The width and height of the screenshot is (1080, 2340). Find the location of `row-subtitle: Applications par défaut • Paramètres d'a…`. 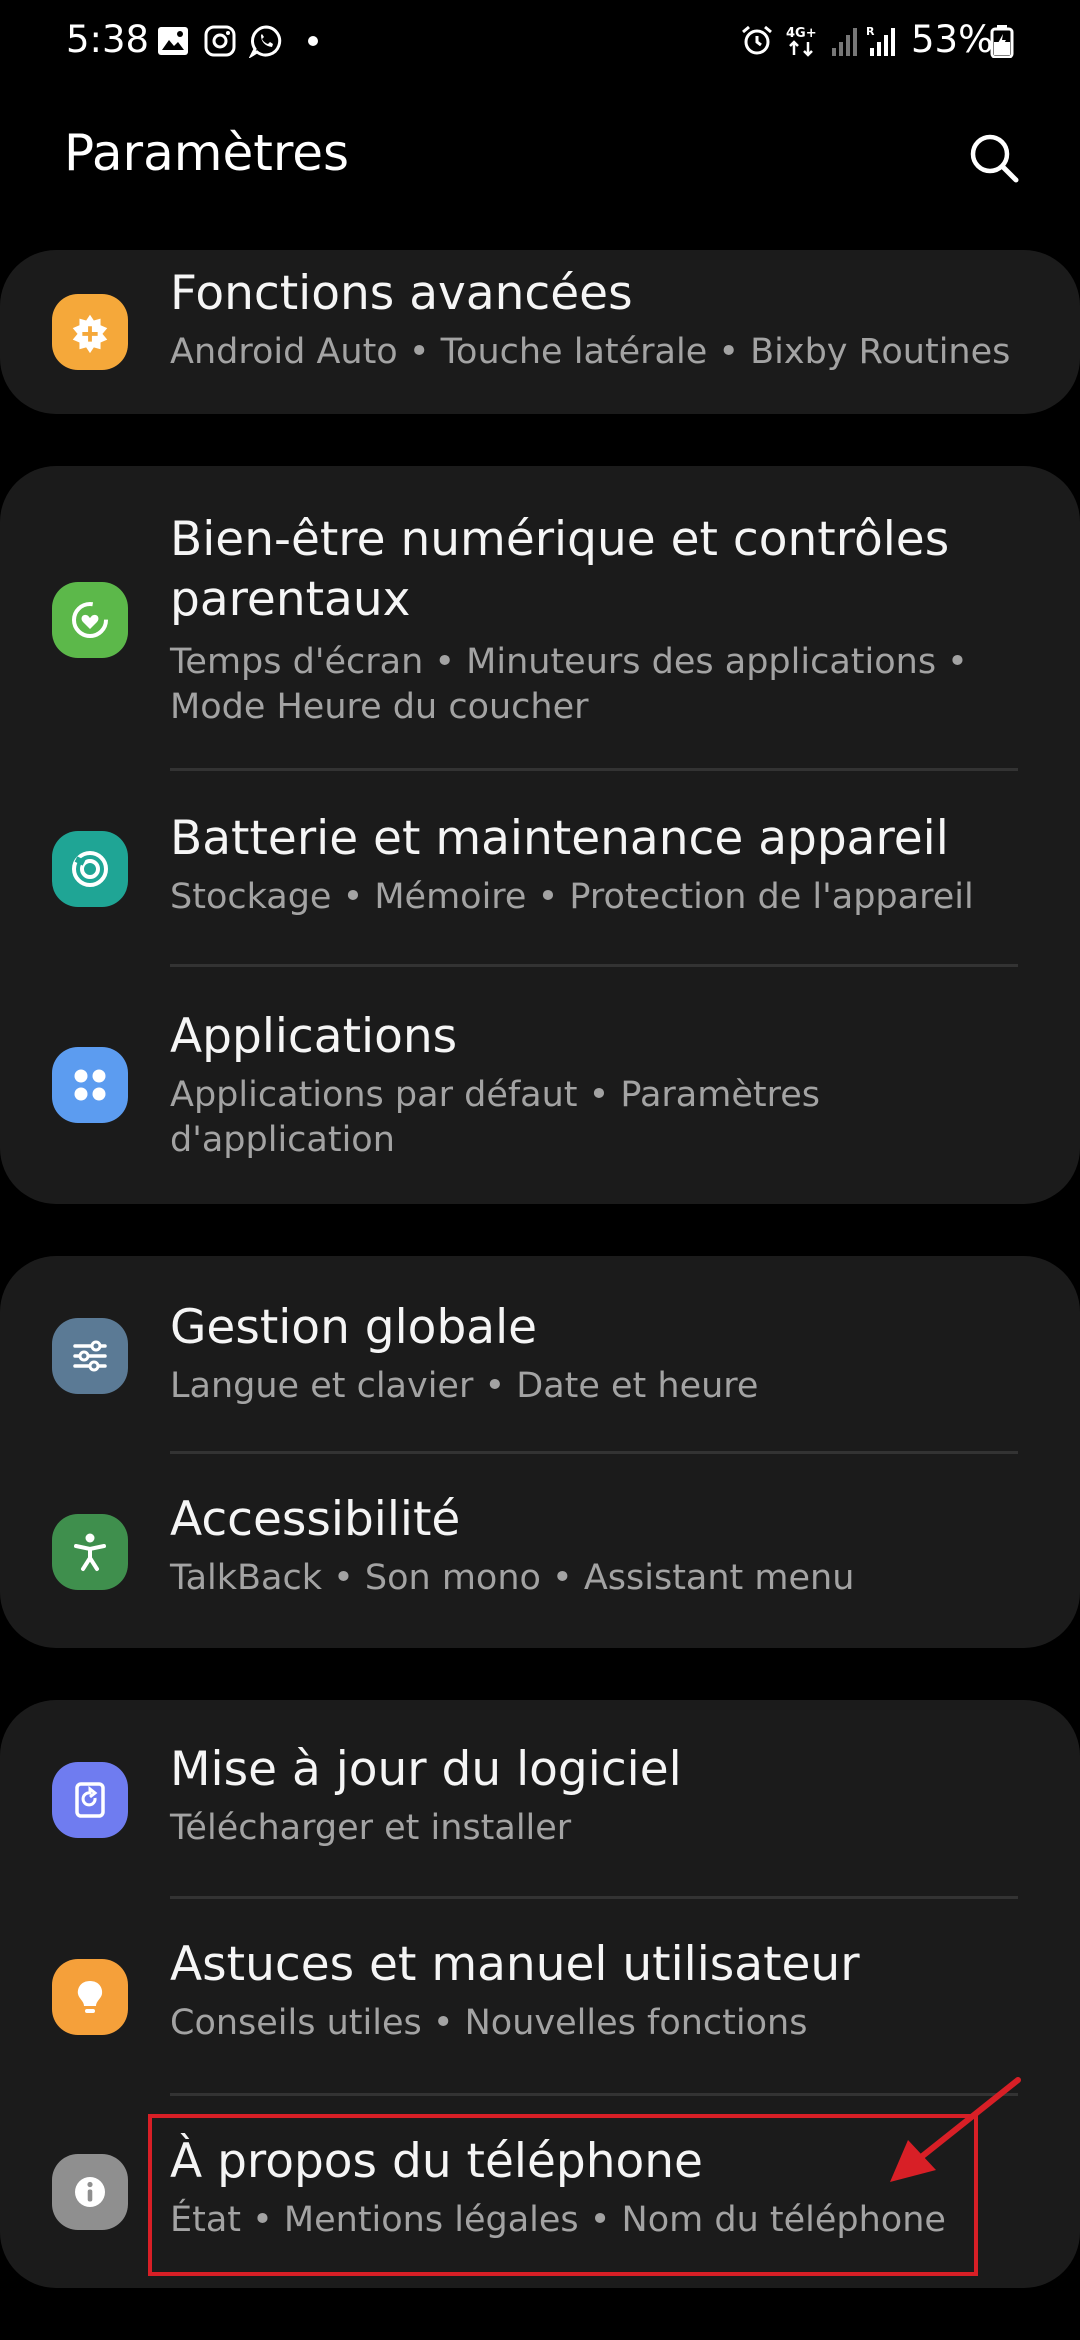

row-subtitle: Applications par défaut • Paramètres d'a… is located at coordinates (495, 1117).